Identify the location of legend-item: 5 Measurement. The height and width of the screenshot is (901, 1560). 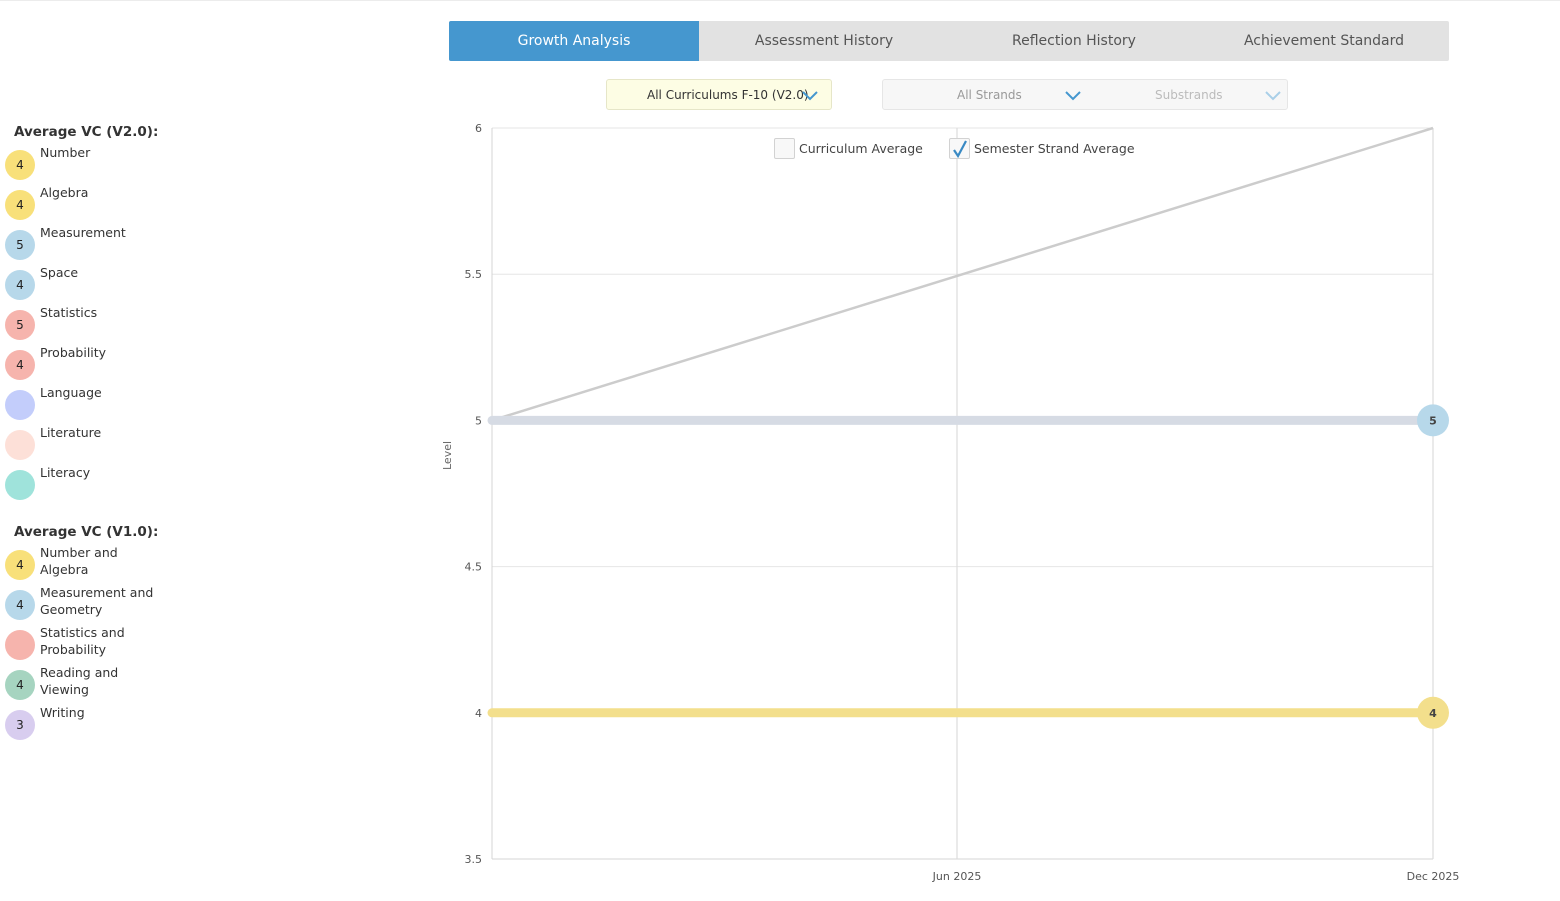
(82, 242).